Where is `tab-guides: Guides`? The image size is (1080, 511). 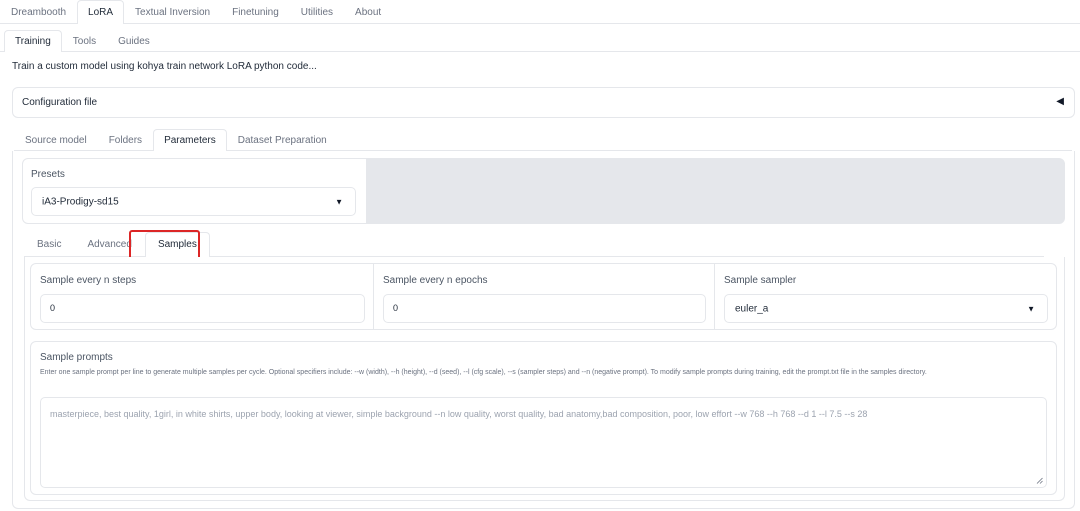 tab-guides: Guides is located at coordinates (134, 40).